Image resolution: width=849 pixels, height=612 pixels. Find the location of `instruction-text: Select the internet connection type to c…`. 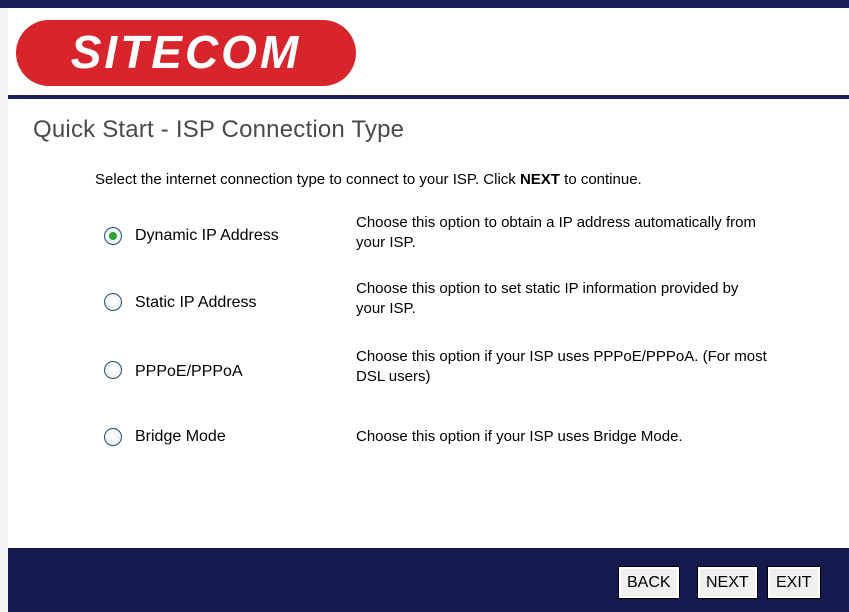

instruction-text: Select the internet connection type to c… is located at coordinates (368, 179).